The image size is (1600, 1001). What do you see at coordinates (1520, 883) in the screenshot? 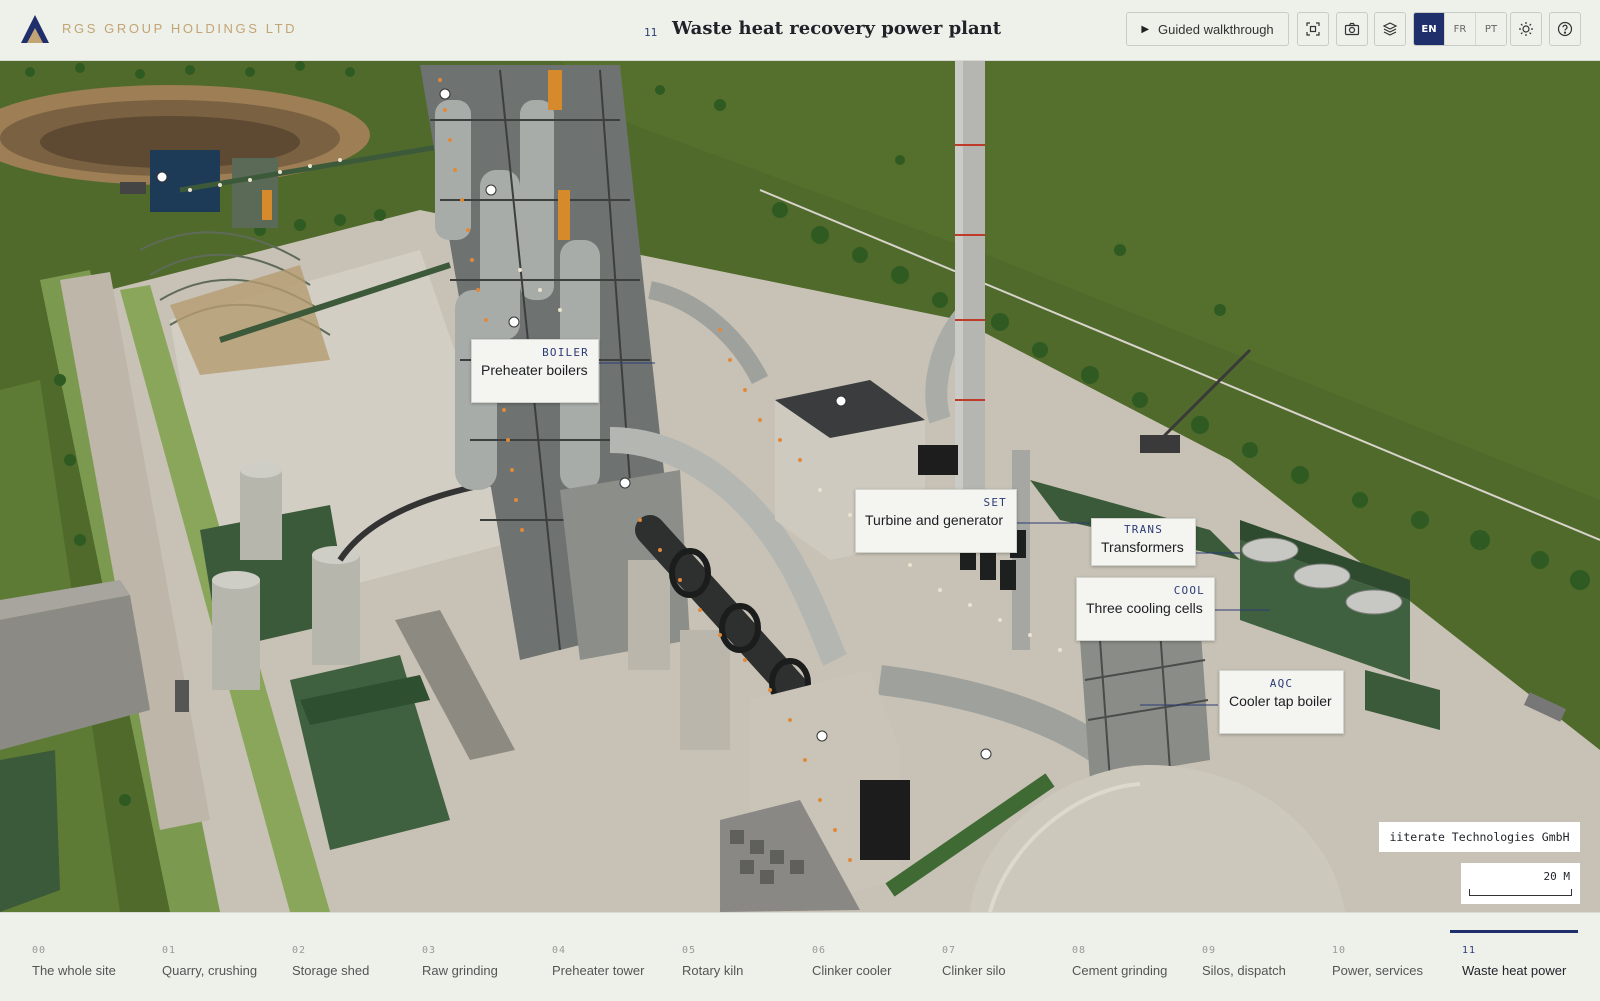
I see `scale-bar: 20 M` at bounding box center [1520, 883].